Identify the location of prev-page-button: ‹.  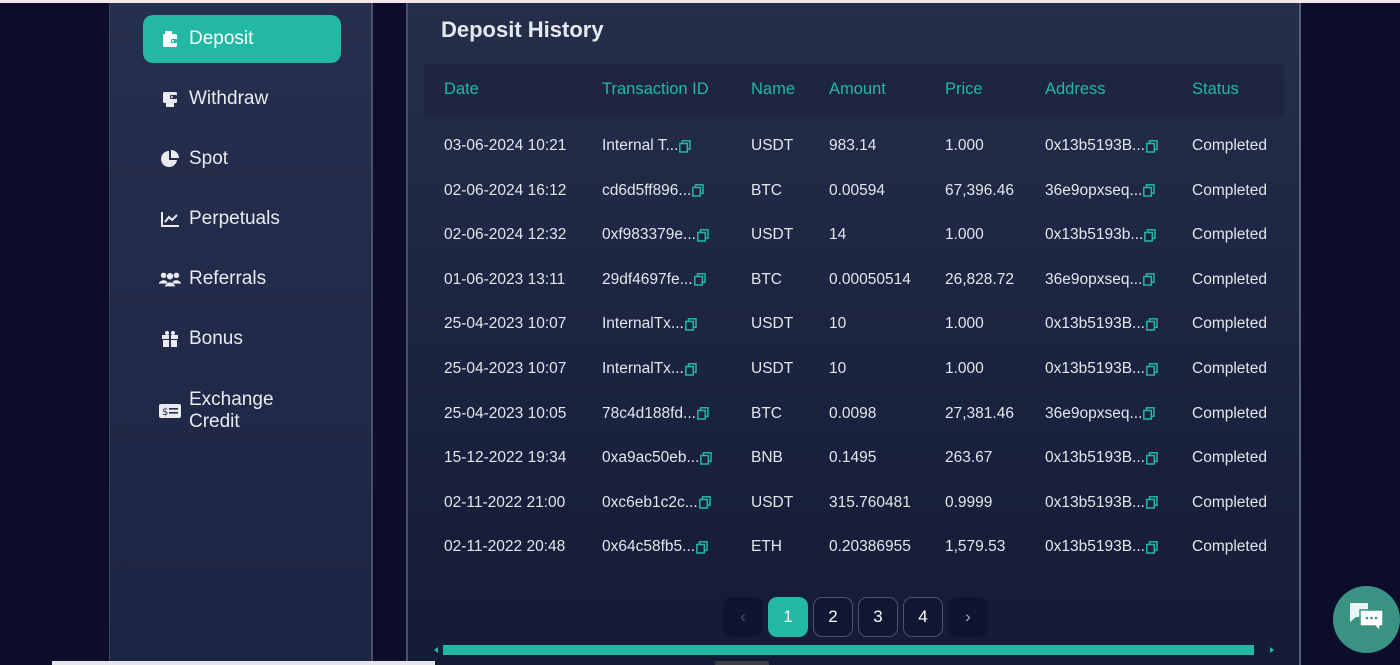
(743, 617).